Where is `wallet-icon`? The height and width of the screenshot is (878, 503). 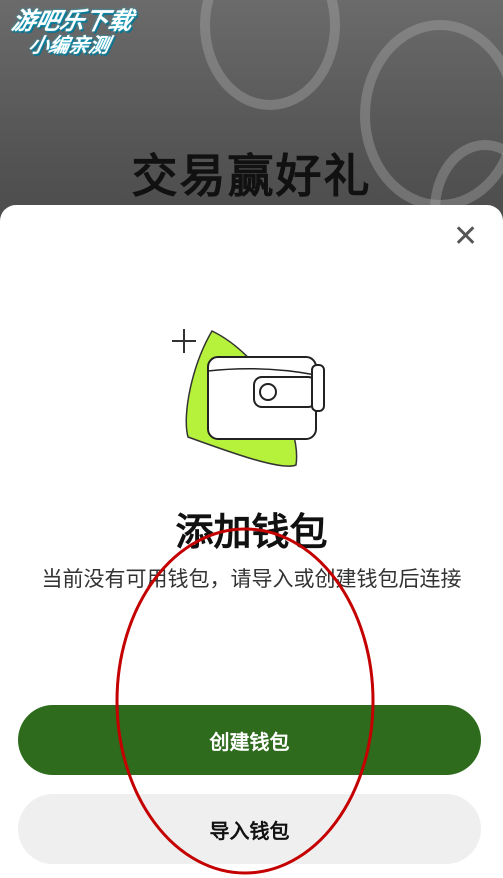 wallet-icon is located at coordinates (248, 398).